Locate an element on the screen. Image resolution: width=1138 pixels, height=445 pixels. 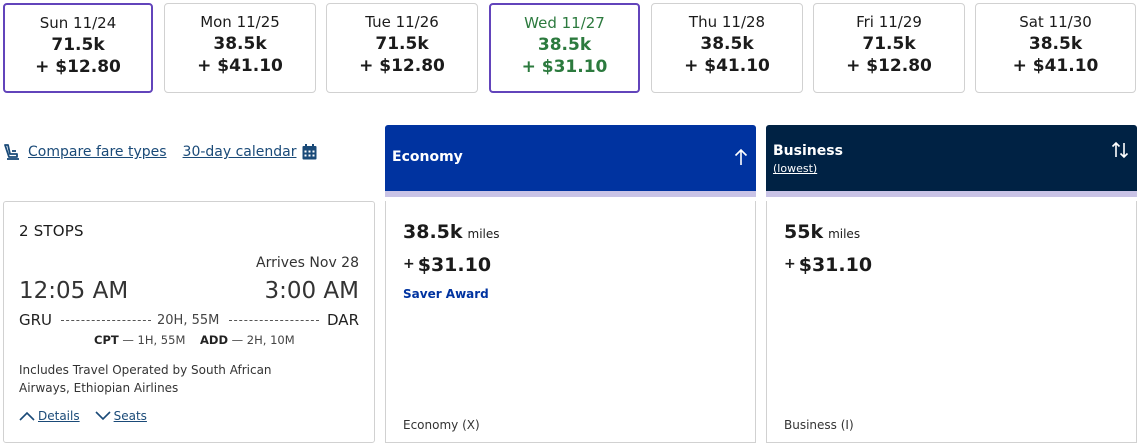
chevron-up-icon is located at coordinates (27, 416).